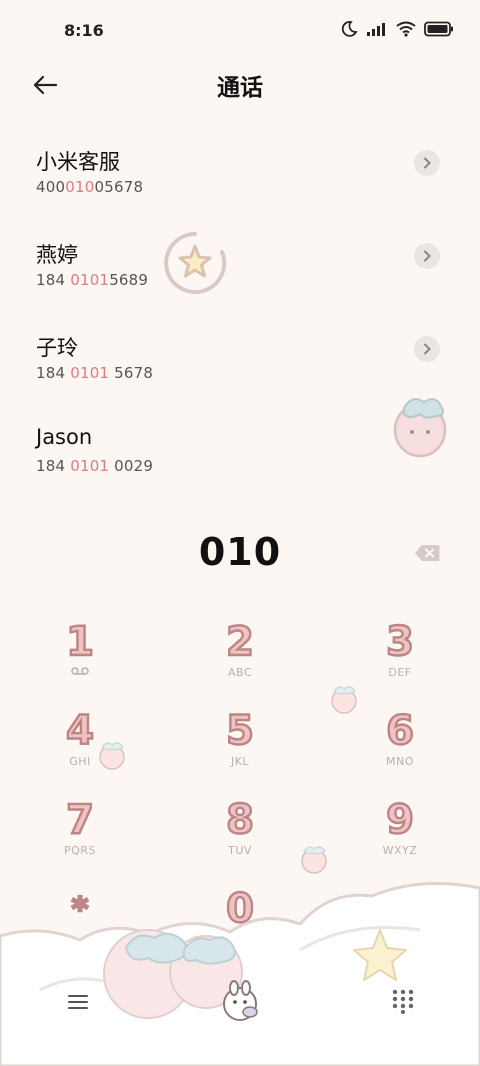  Describe the element at coordinates (80, 761) in the screenshot. I see `key-letters: GHI` at that location.